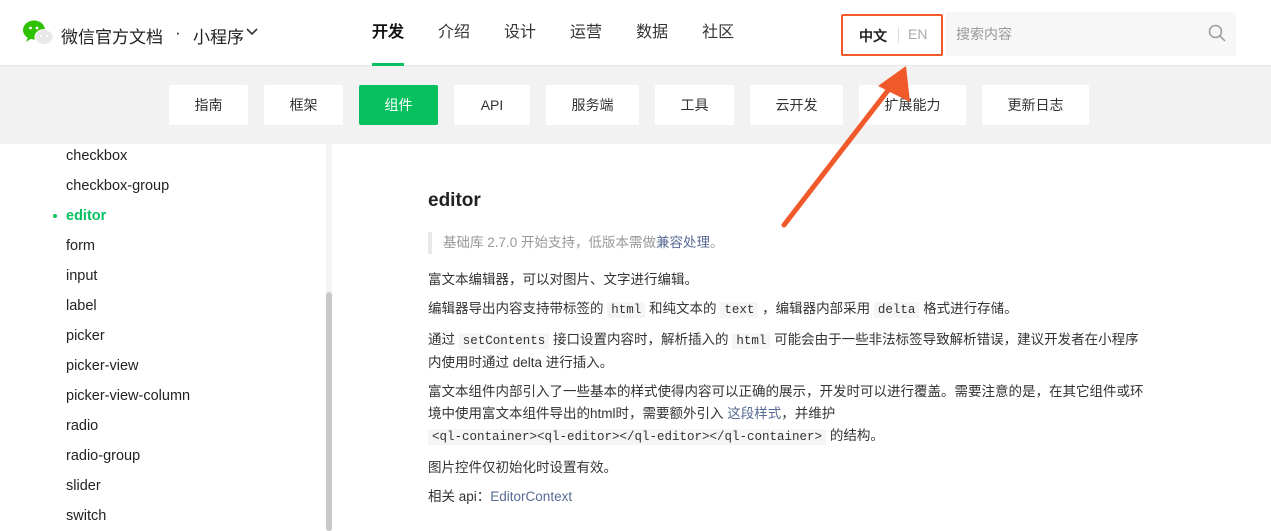  I want to click on page-title: editor, so click(454, 200).